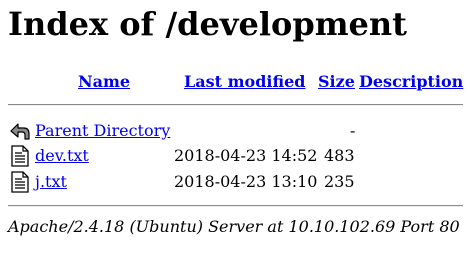 The height and width of the screenshot is (253, 471). I want to click on table-row-name: Parent Directory, so click(102, 131).